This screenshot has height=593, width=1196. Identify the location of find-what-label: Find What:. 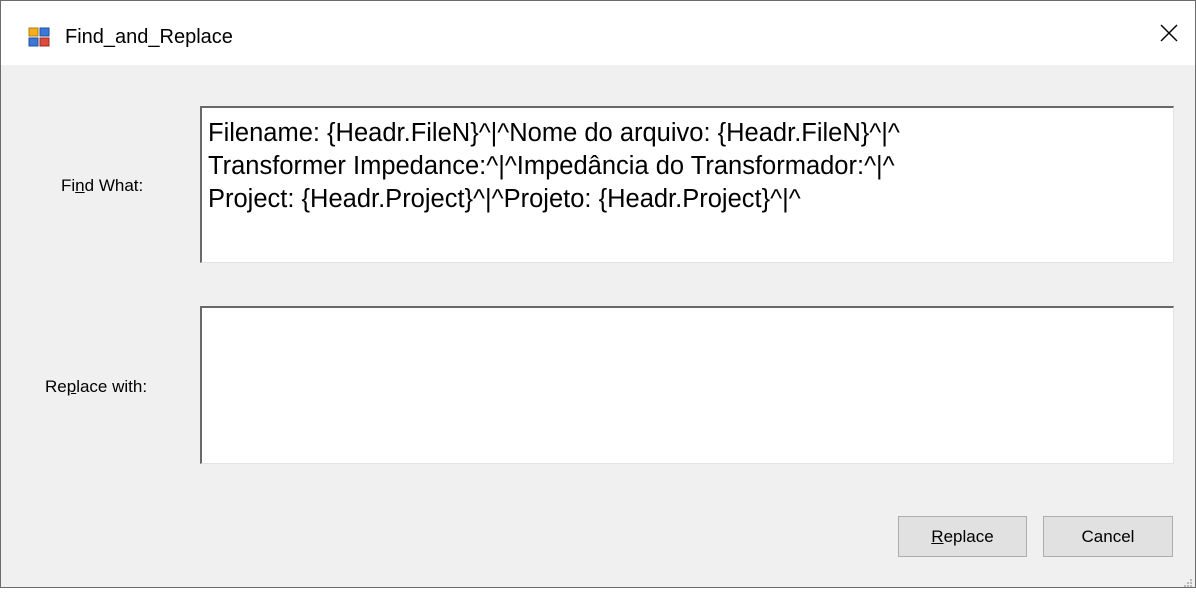
(102, 186).